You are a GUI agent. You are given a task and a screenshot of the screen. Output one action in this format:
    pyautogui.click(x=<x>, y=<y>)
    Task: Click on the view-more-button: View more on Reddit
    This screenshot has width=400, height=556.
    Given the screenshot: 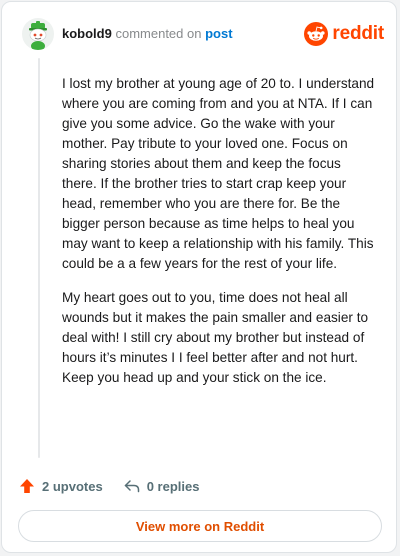 What is the action you would take?
    pyautogui.click(x=200, y=526)
    